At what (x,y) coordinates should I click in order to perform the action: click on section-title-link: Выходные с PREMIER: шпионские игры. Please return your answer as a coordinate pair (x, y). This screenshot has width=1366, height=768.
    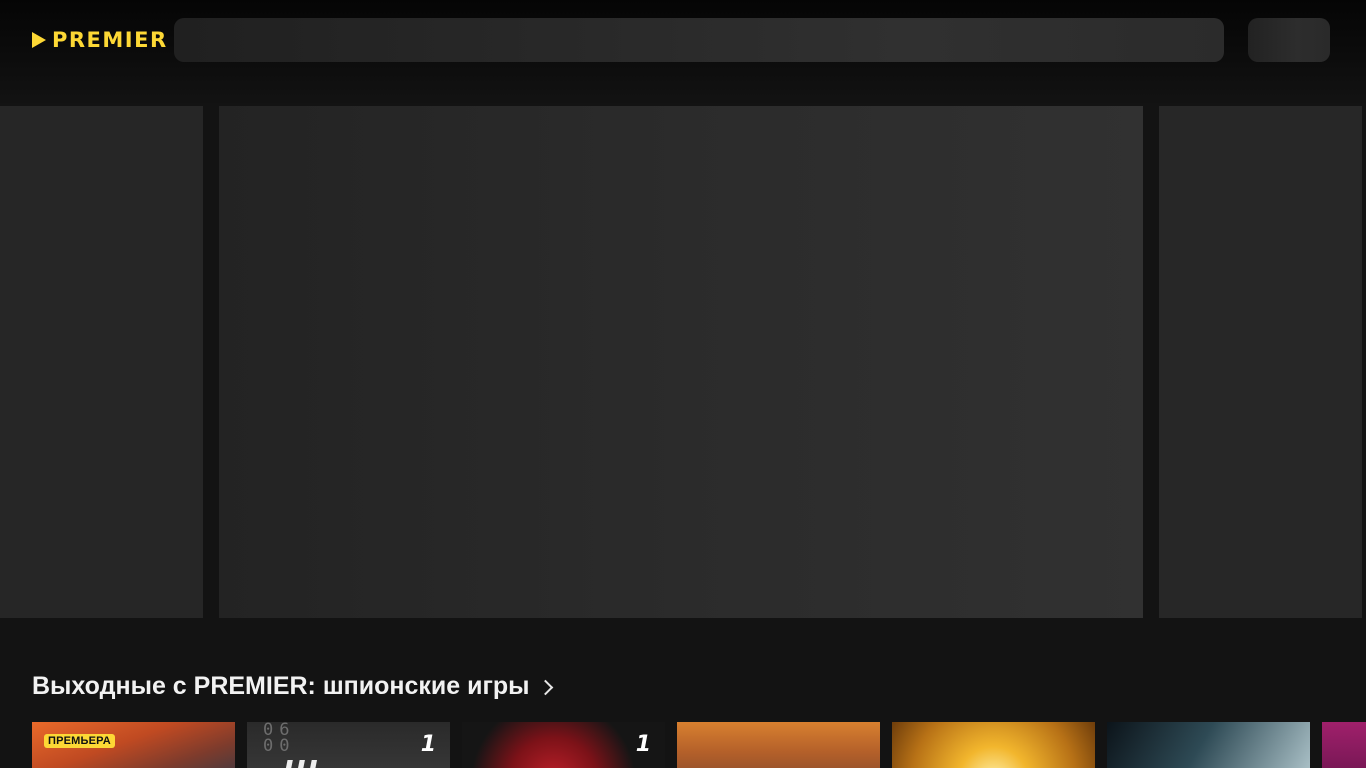
    Looking at the image, I should click on (292, 686).